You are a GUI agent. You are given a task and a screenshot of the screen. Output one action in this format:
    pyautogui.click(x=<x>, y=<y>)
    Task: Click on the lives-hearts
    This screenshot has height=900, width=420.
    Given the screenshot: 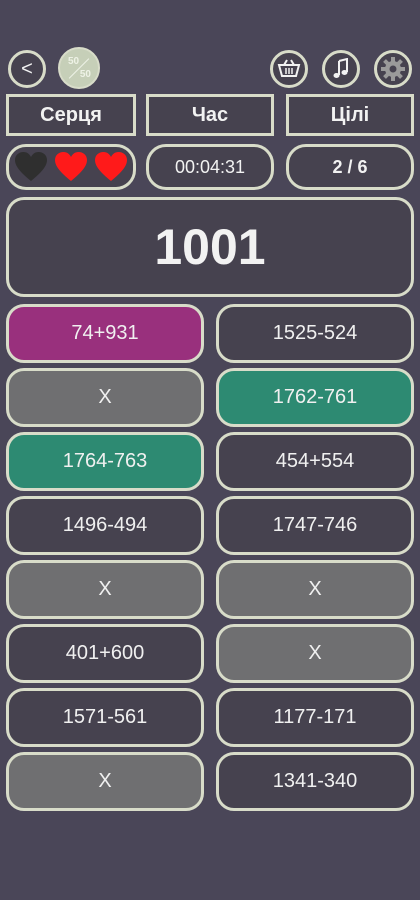 What is the action you would take?
    pyautogui.click(x=71, y=167)
    